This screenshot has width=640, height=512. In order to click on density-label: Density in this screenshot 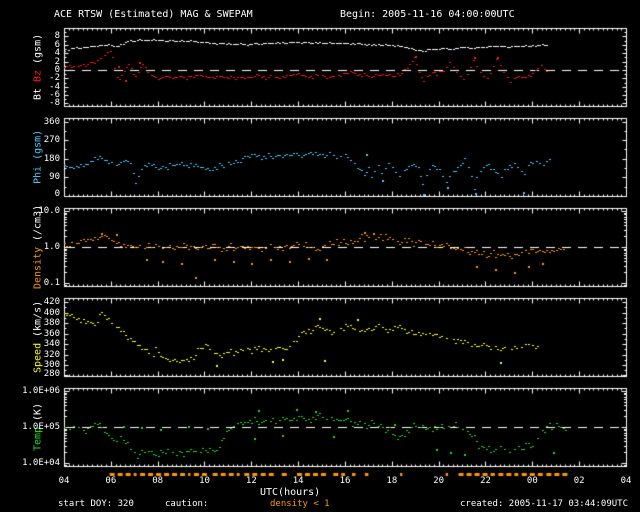, I will do `click(38, 265)`.